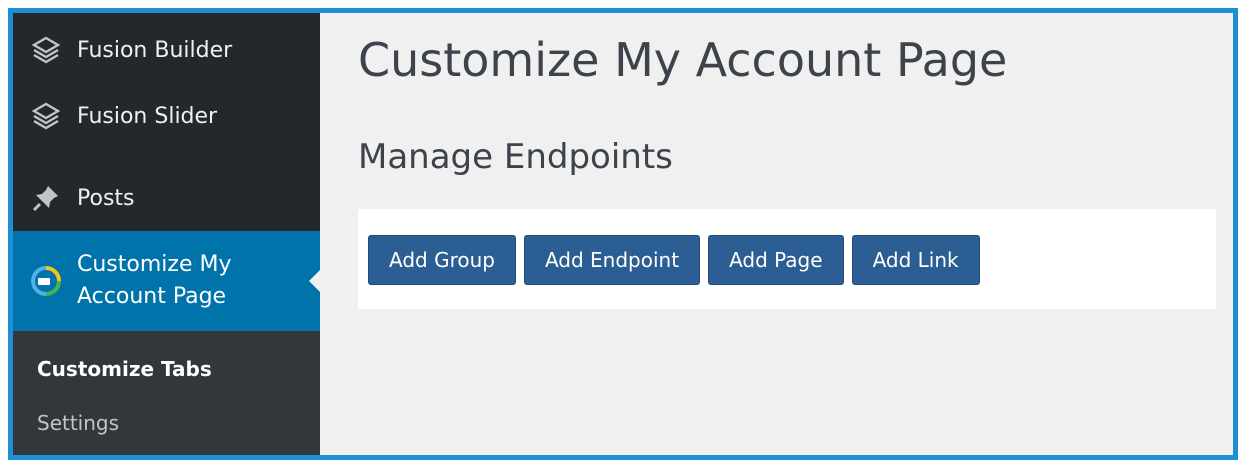  What do you see at coordinates (147, 116) in the screenshot?
I see `sidebar-item-label: Fusion Slider` at bounding box center [147, 116].